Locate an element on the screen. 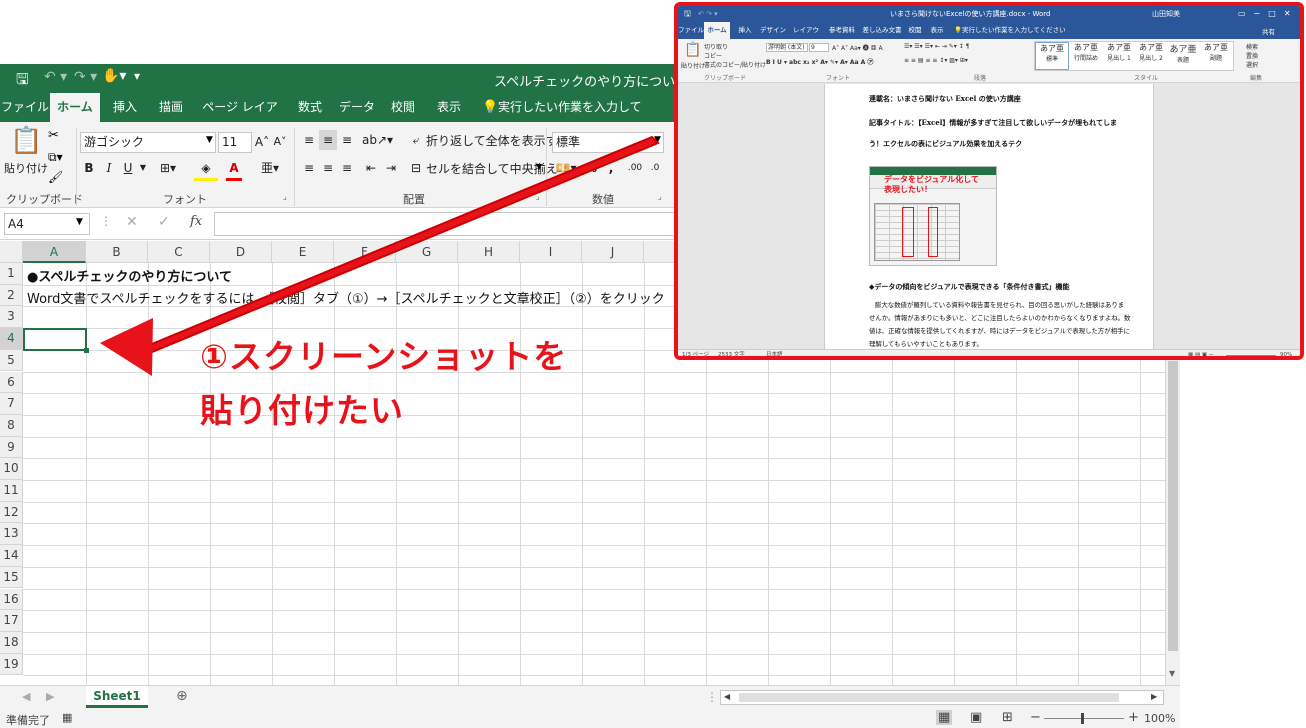 The height and width of the screenshot is (728, 1306). arrow-head is located at coordinates (126, 347).